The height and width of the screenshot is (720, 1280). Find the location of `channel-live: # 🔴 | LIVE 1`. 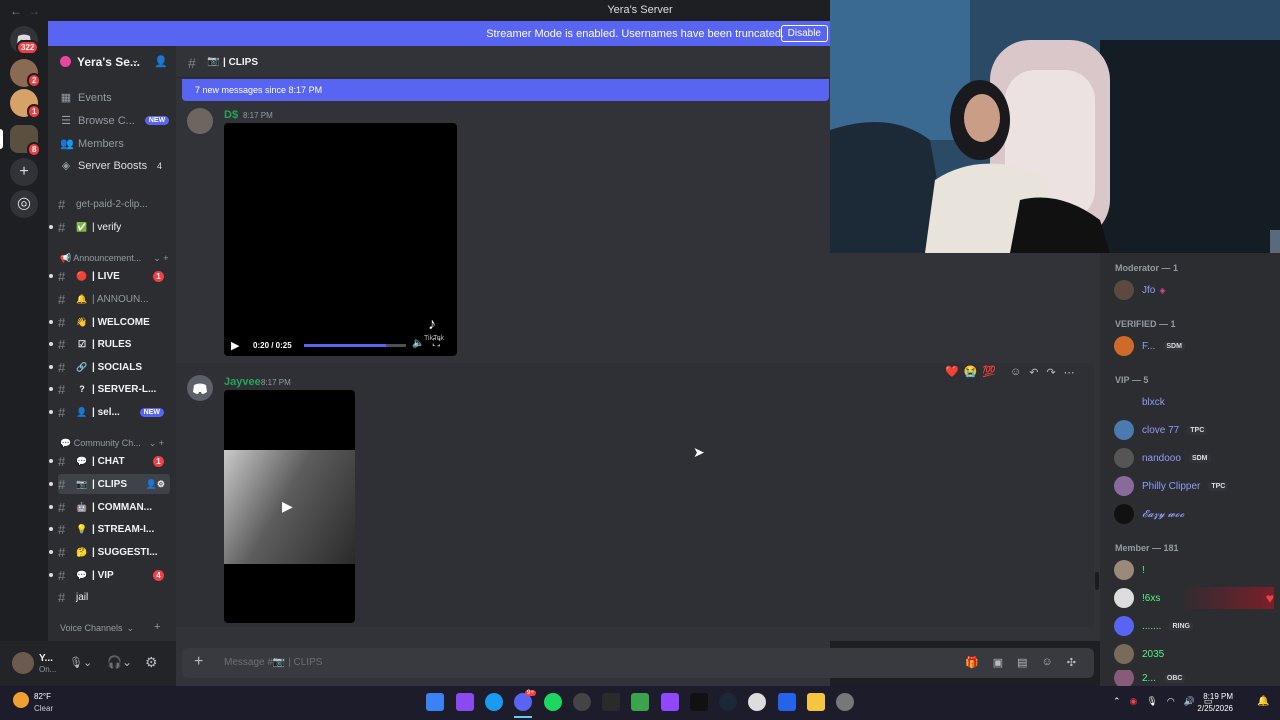

channel-live: # 🔴 | LIVE 1 is located at coordinates (114, 276).